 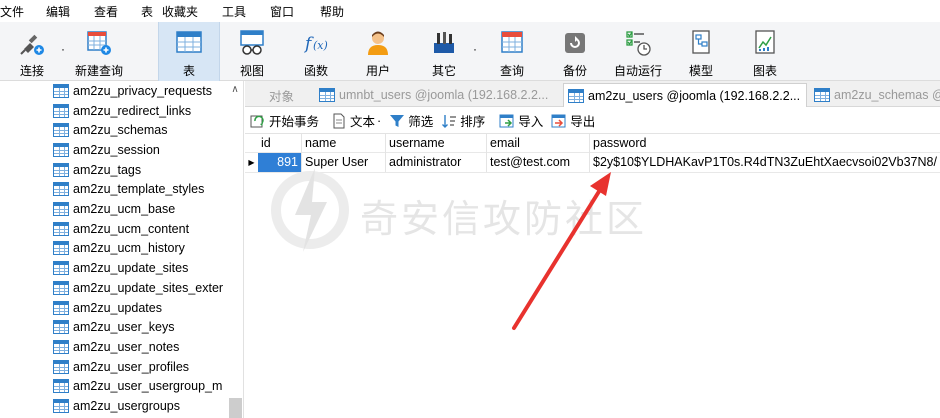 I want to click on column-header-id: id, so click(x=280, y=143).